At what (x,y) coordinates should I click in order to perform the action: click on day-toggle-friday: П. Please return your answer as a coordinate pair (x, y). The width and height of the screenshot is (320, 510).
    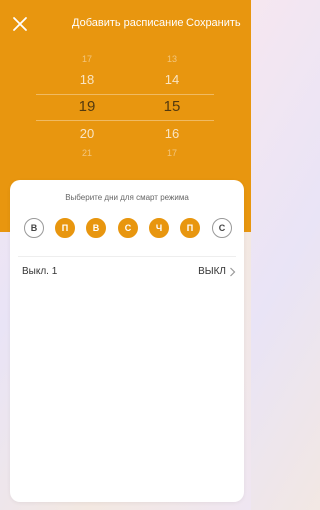
    Looking at the image, I should click on (190, 228).